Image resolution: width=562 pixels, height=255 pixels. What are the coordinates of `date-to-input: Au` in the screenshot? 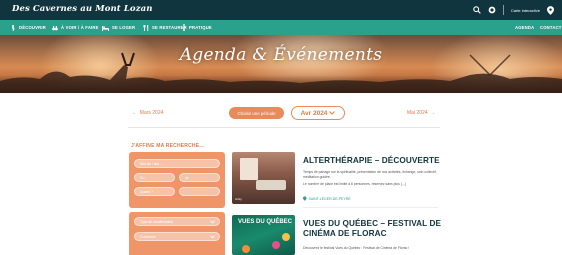 It's located at (199, 177).